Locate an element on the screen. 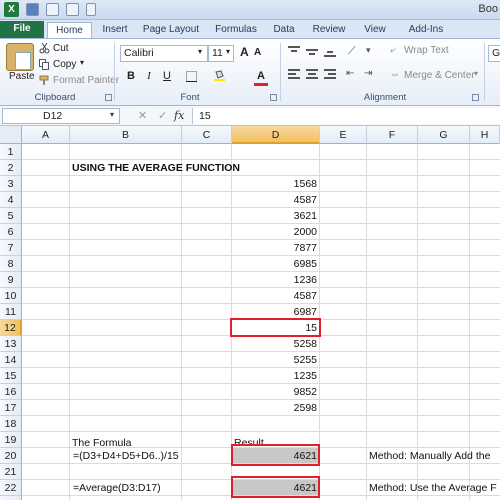  row-header-4: 4 is located at coordinates (11, 200).